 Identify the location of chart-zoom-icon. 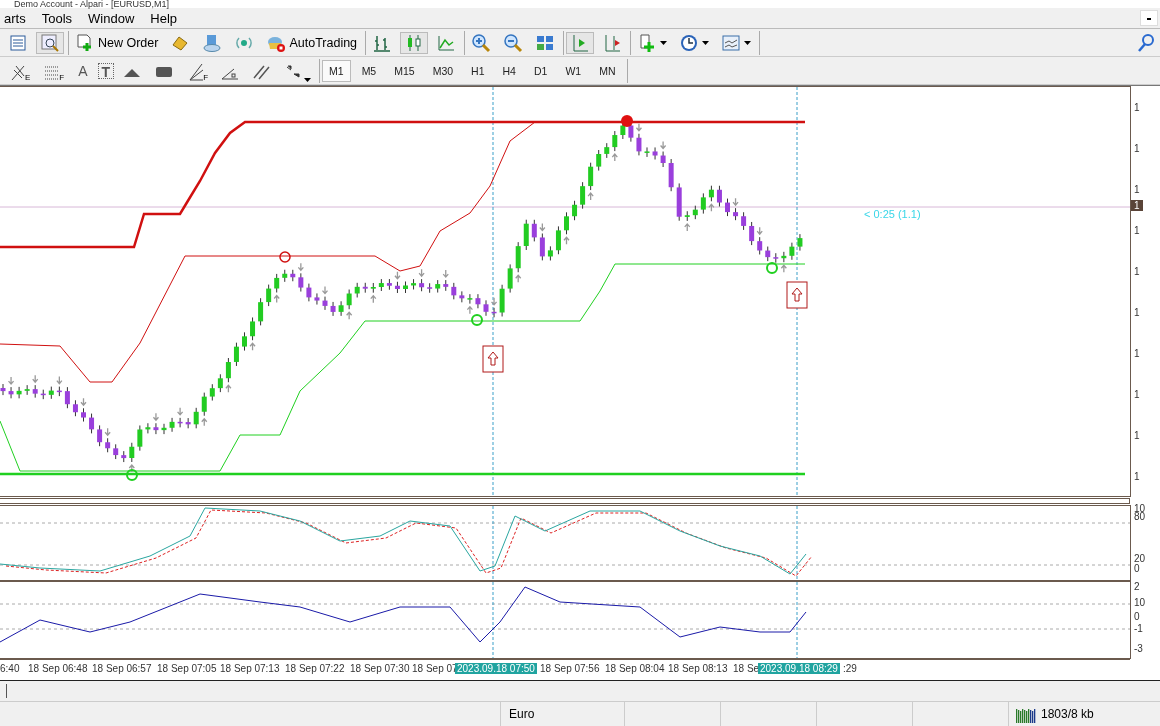
(50, 42).